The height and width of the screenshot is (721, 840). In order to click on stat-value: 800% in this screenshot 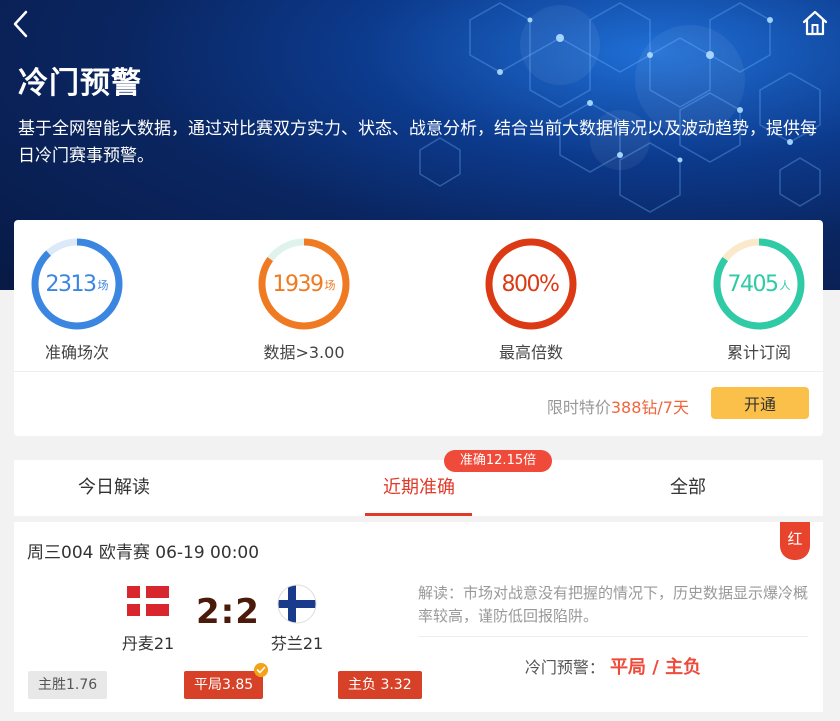, I will do `click(530, 284)`.